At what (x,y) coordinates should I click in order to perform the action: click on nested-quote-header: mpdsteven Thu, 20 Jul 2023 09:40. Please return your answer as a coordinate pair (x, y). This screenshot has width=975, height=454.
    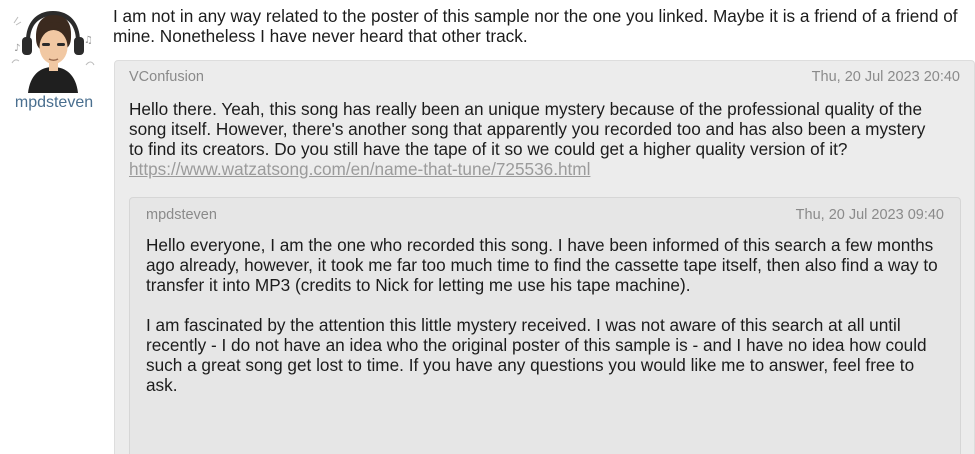
    Looking at the image, I should click on (545, 216).